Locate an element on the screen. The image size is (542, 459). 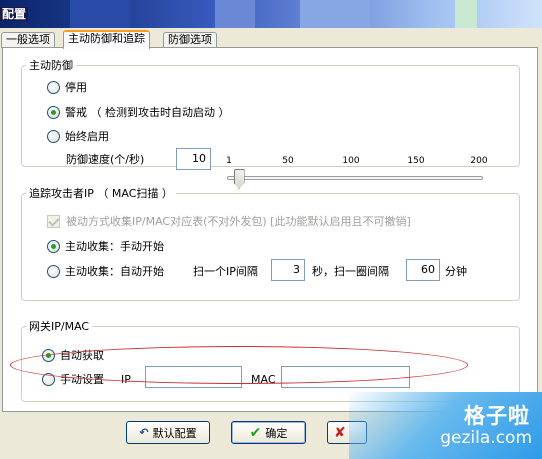
defense-always-radio is located at coordinates (53, 136).